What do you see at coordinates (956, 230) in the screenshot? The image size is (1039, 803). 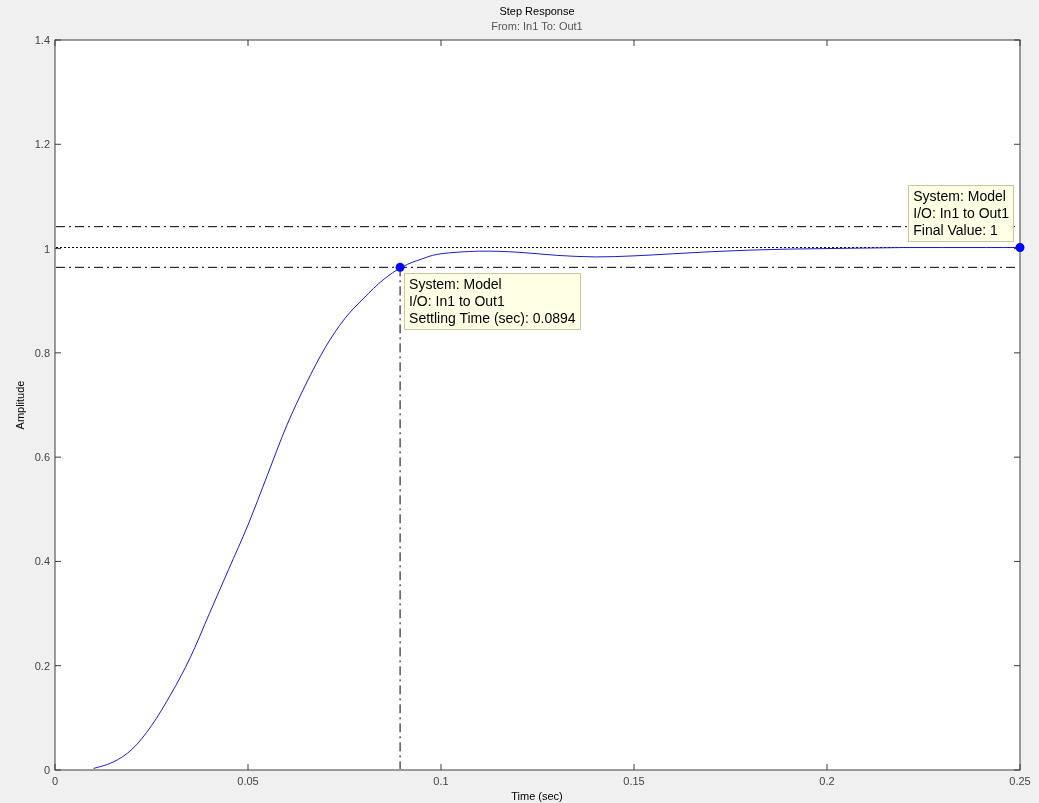 I see `data-tip-text: Final Value: 1` at bounding box center [956, 230].